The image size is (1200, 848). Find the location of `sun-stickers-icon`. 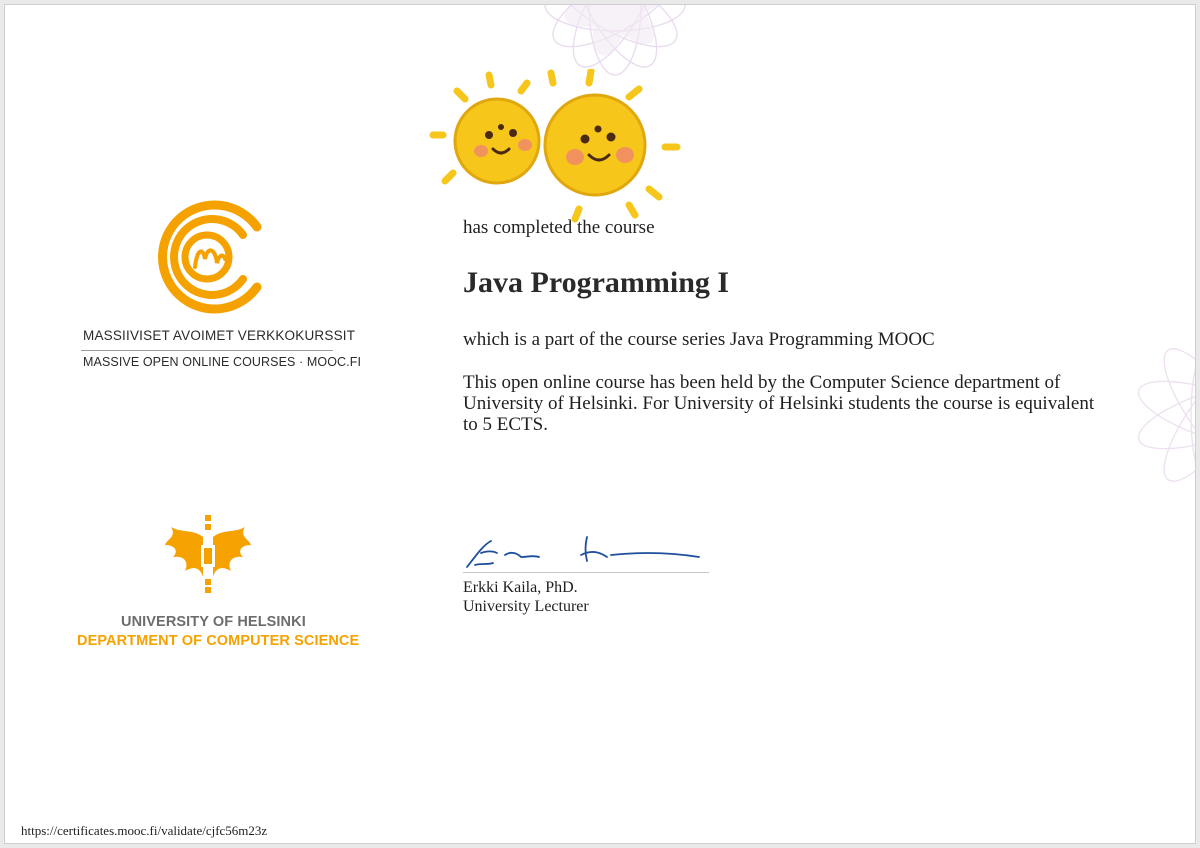

sun-stickers-icon is located at coordinates (555, 146).